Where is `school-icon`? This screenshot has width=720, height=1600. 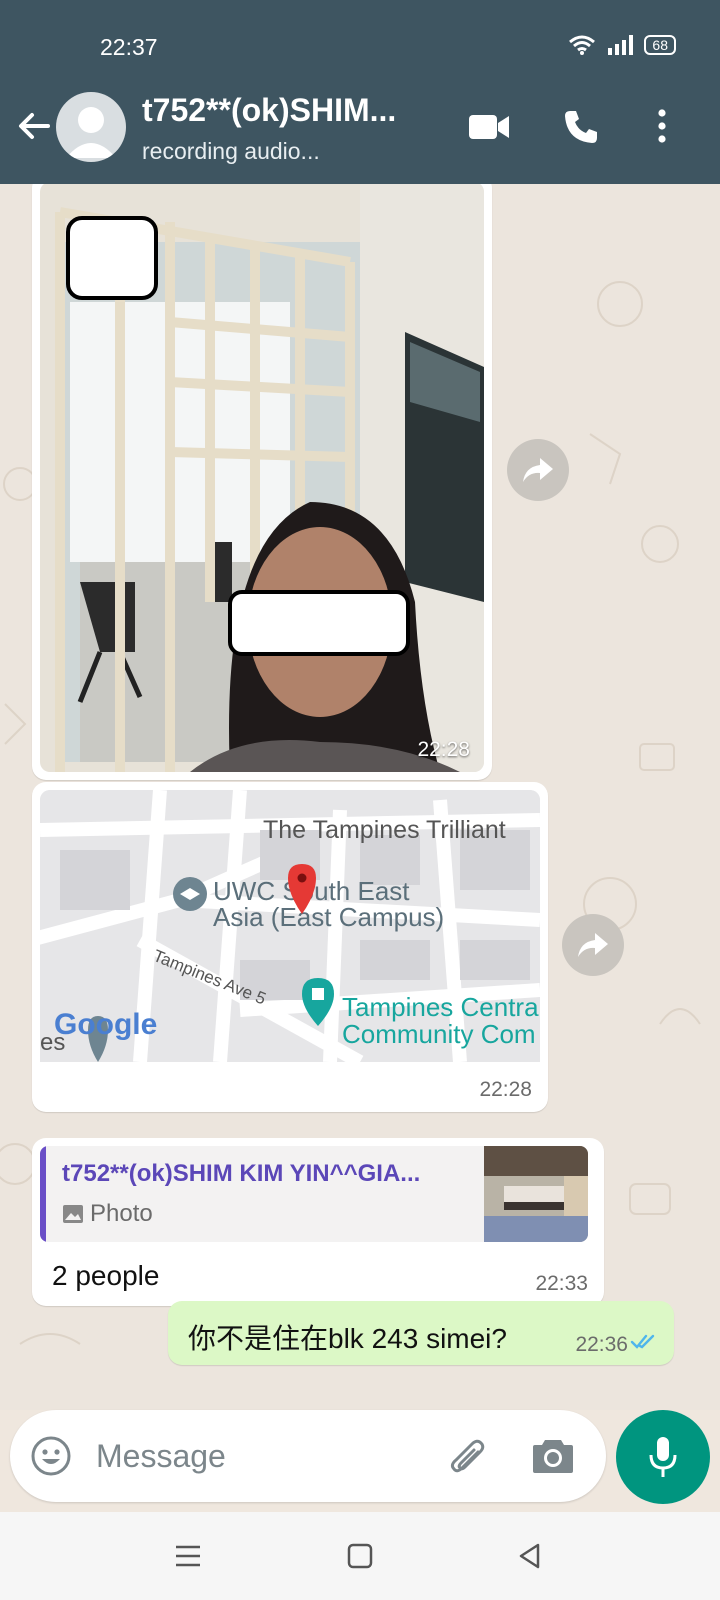
school-icon is located at coordinates (190, 894).